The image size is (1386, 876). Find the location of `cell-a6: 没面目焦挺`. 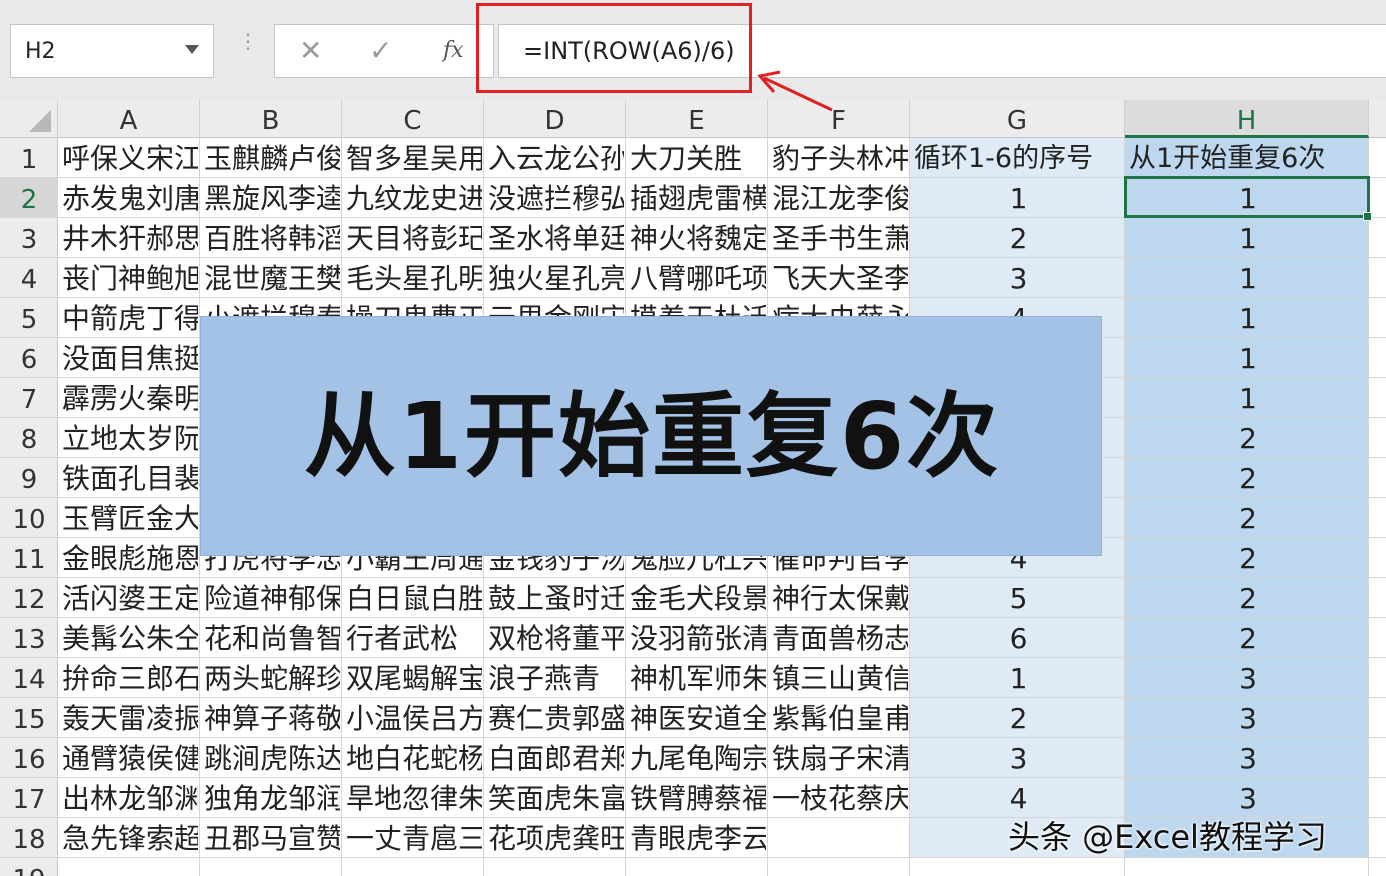

cell-a6: 没面目焦挺 is located at coordinates (130, 358).